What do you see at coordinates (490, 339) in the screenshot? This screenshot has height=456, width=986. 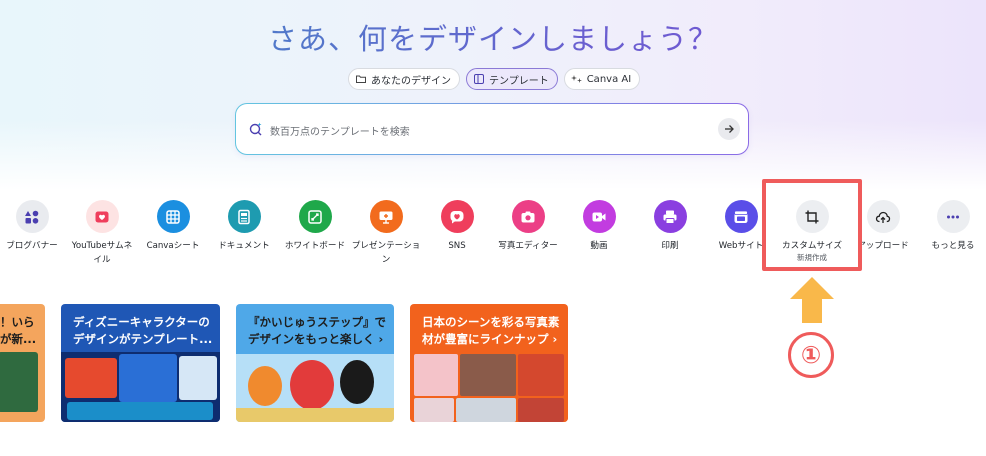 I see `card-text-line: 材が豊富にラインナップ ›` at bounding box center [490, 339].